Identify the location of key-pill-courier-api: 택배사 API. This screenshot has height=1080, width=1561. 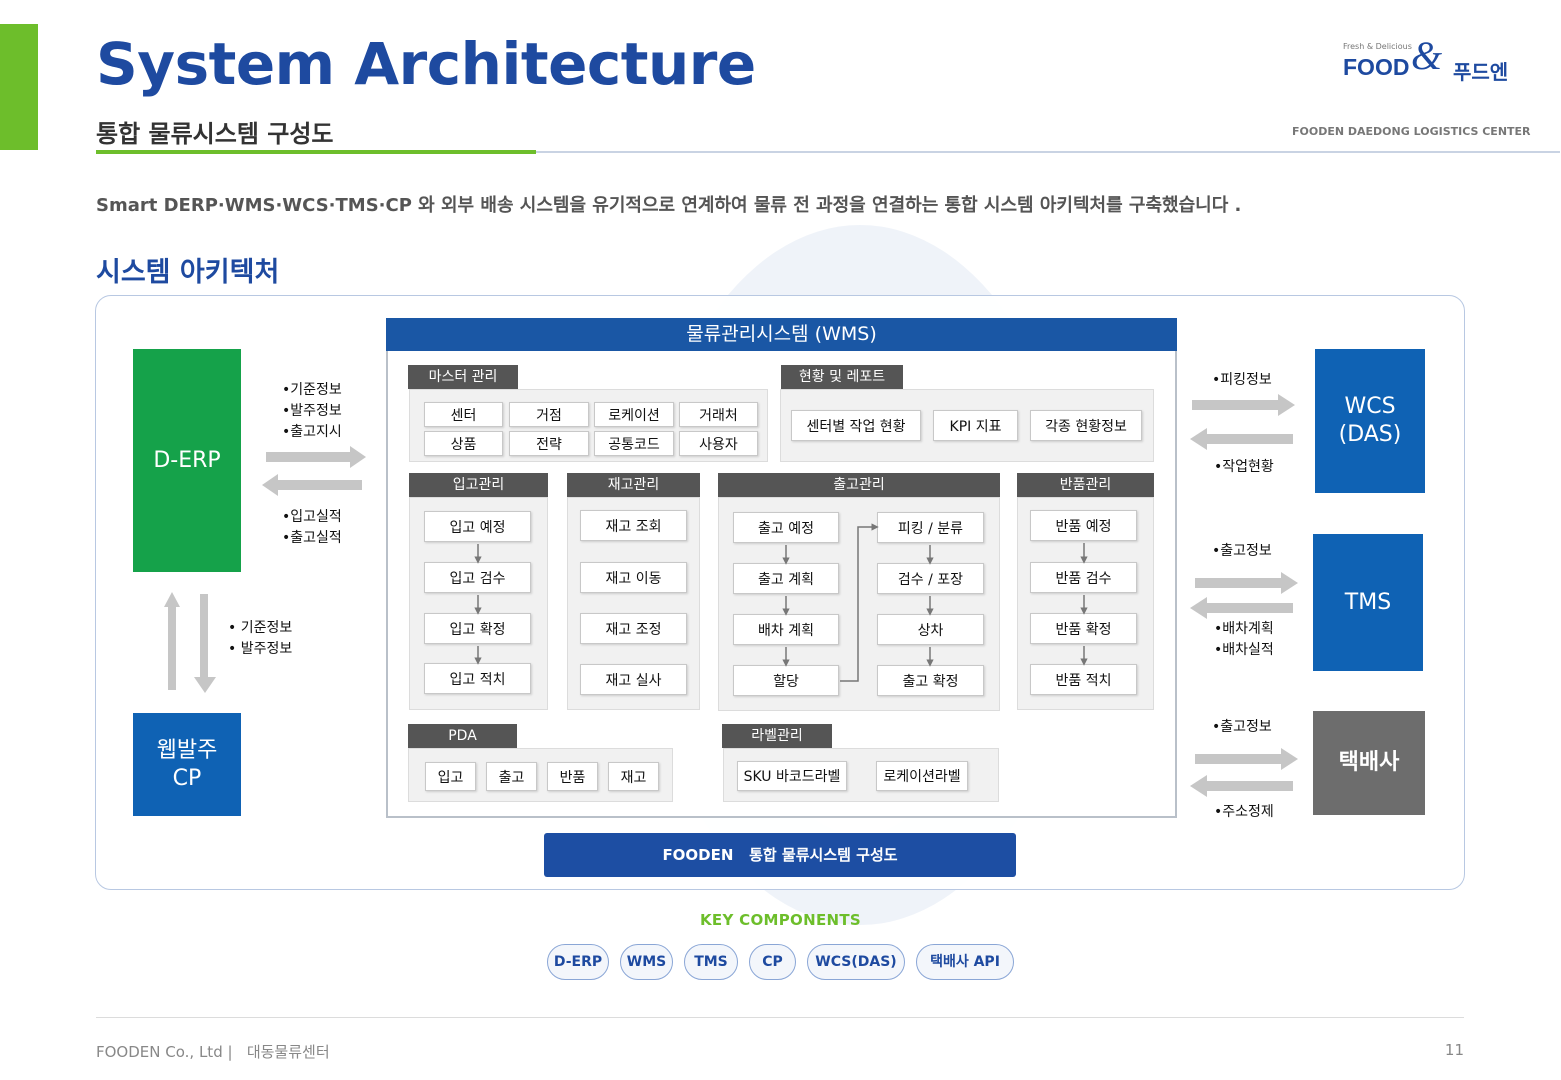
(965, 962).